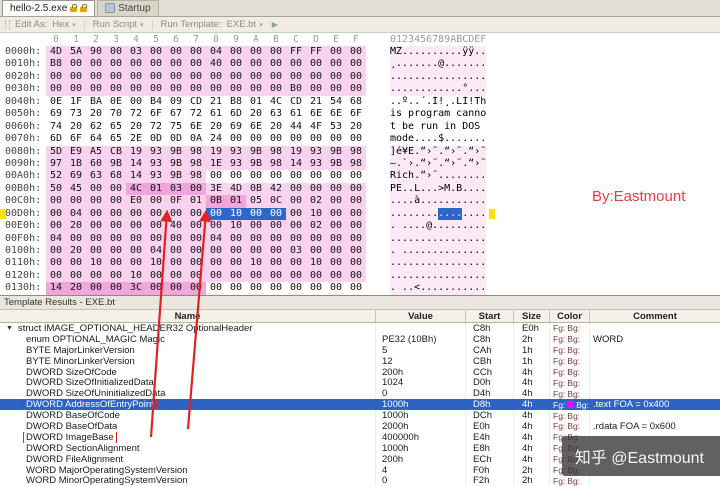 This screenshot has height=486, width=720. What do you see at coordinates (116, 114) in the screenshot?
I see `hex-byte: 70` at bounding box center [116, 114].